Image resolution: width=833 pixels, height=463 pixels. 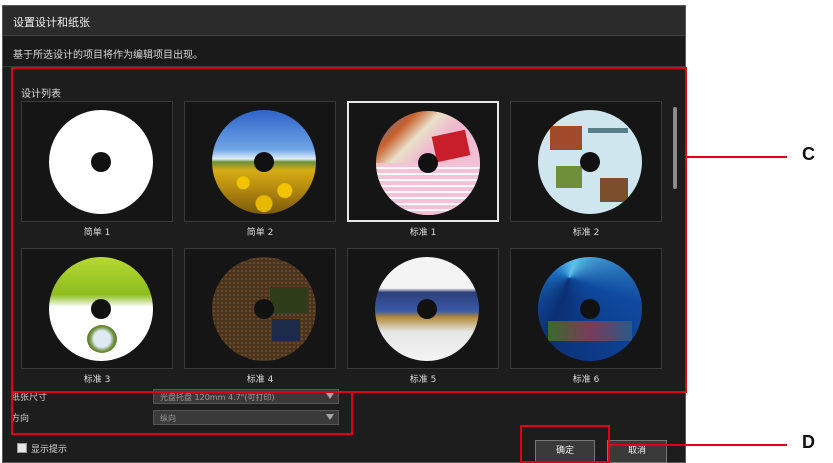 I want to click on orientation-value: 纵向, so click(x=168, y=418).